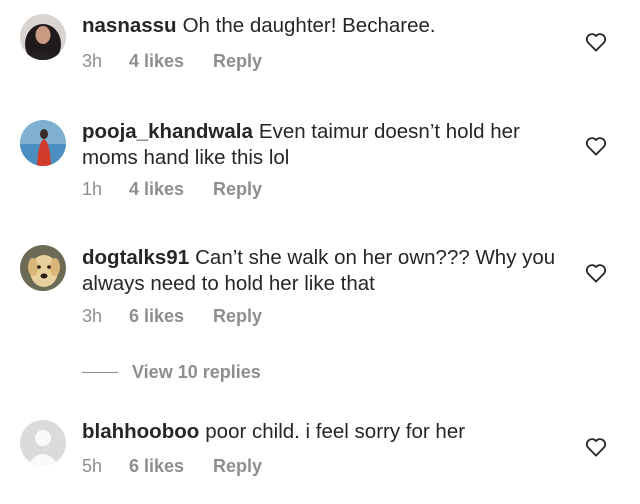 The height and width of the screenshot is (504, 640). Describe the element at coordinates (135, 257) in the screenshot. I see `comment-username: dogtalks91` at that location.